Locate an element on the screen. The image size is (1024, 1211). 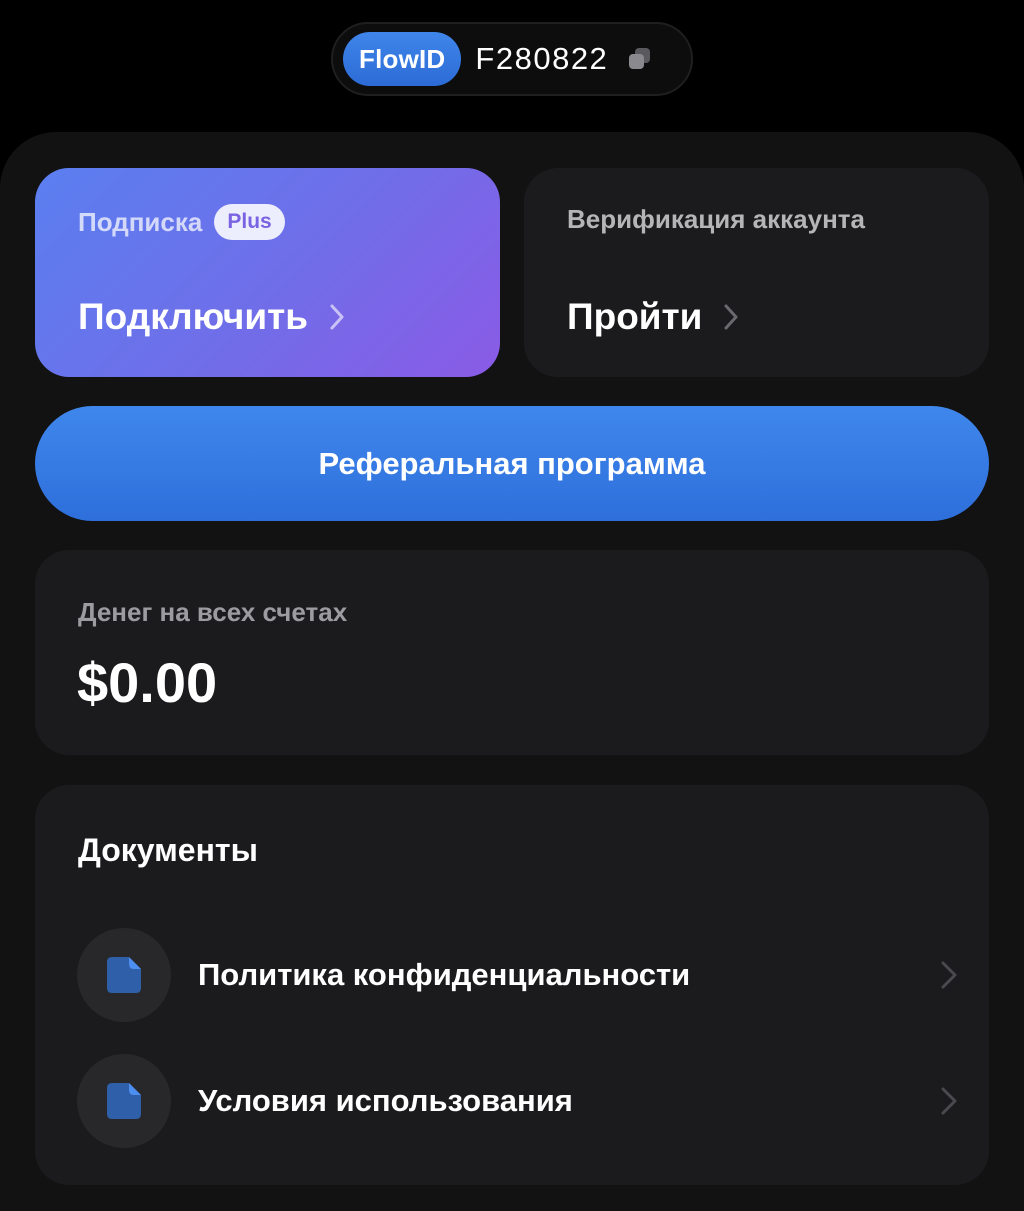
balance-value: $0.00 is located at coordinates (147, 682).